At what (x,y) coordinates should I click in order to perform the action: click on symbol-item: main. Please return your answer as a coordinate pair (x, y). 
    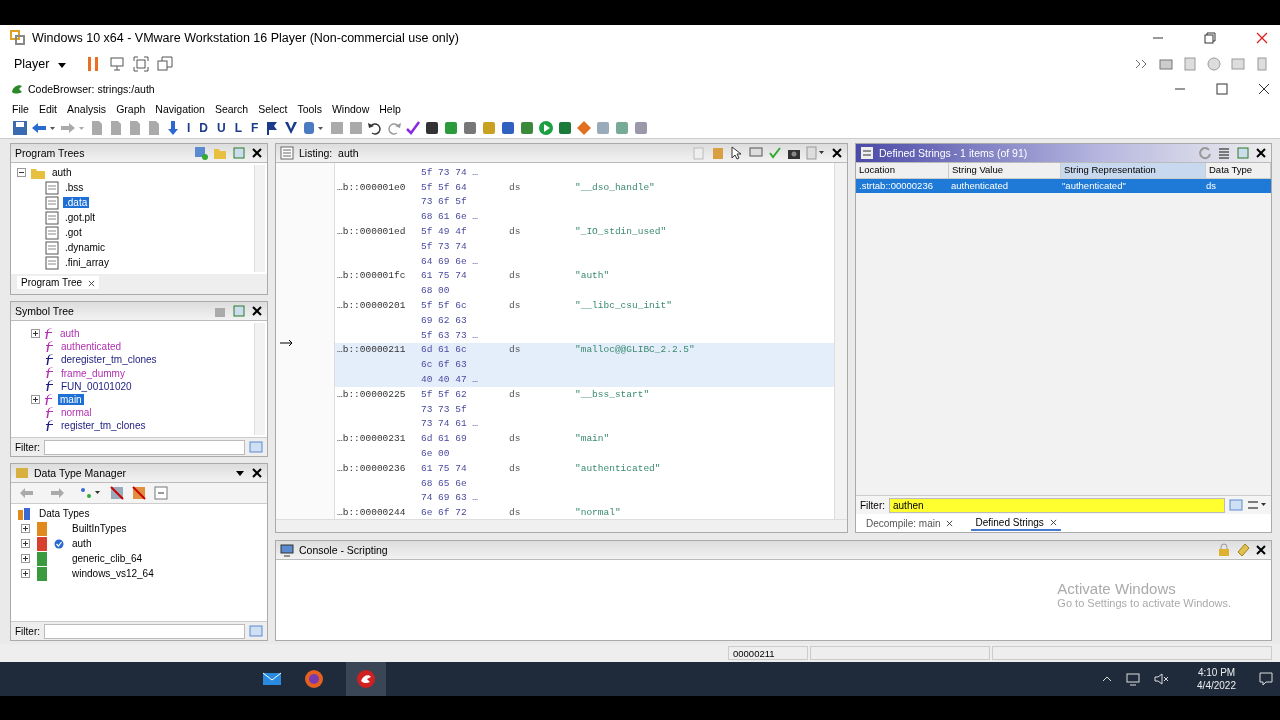
    Looking at the image, I should click on (71, 400).